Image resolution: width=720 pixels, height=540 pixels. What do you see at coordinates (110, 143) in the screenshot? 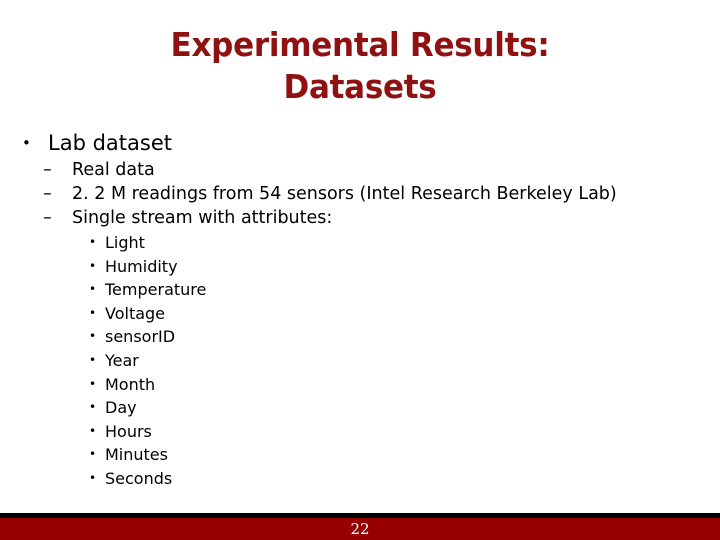
I see `outline-level1-label: Lab dataset` at bounding box center [110, 143].